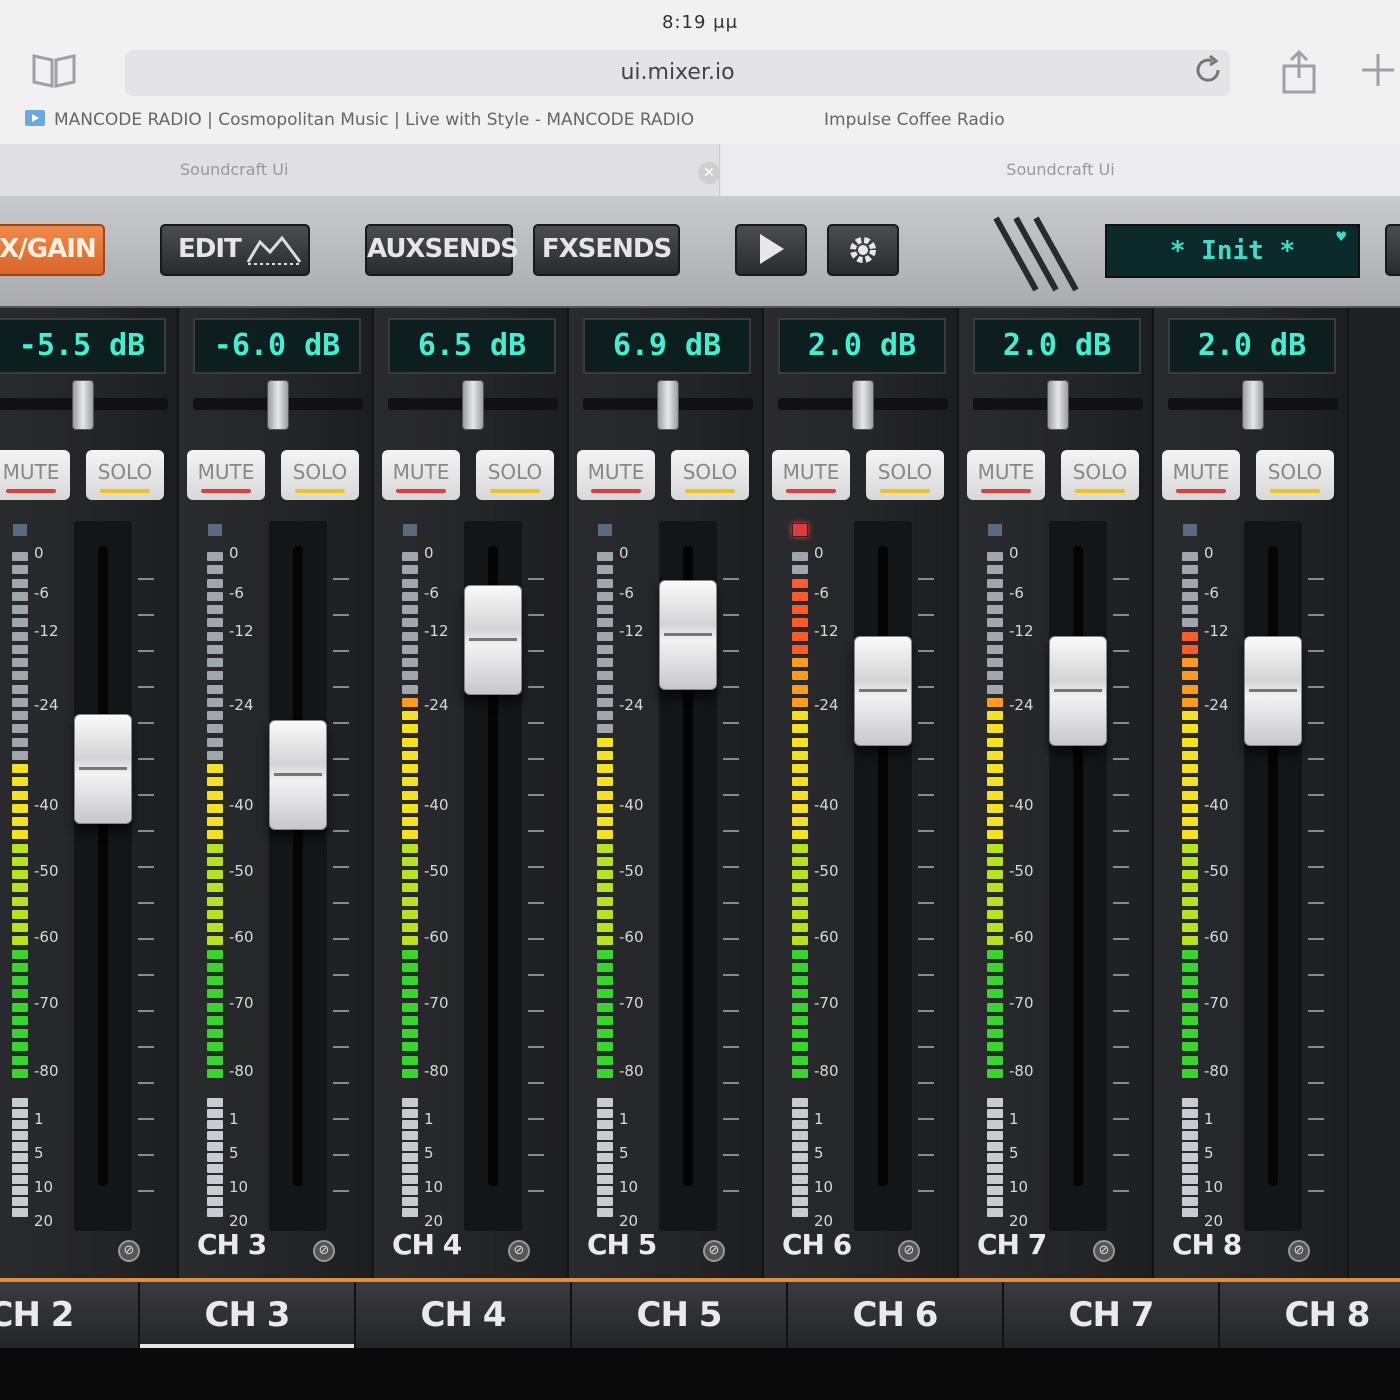 This screenshot has height=1400, width=1400. I want to click on url-field: ui.mixer.io, so click(677, 73).